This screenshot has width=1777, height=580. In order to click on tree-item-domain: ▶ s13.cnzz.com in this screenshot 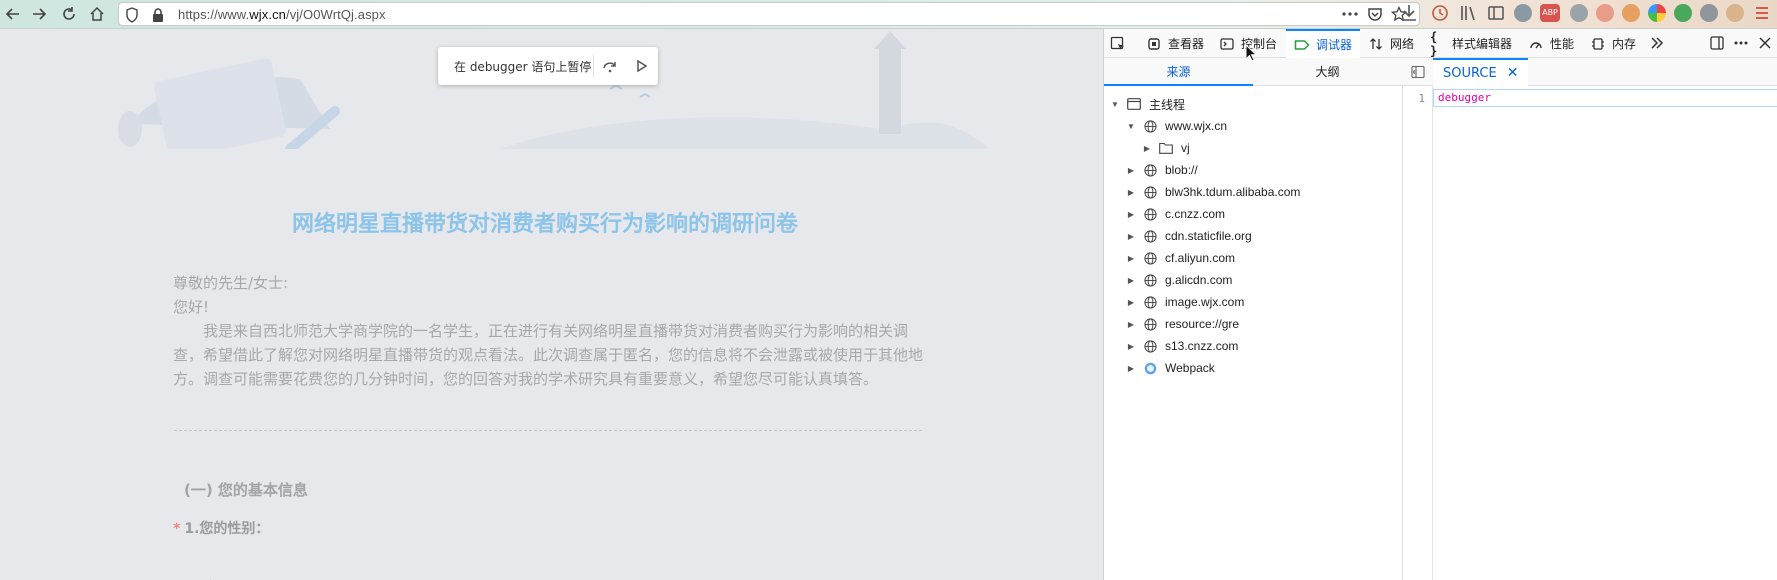, I will do `click(1253, 346)`.